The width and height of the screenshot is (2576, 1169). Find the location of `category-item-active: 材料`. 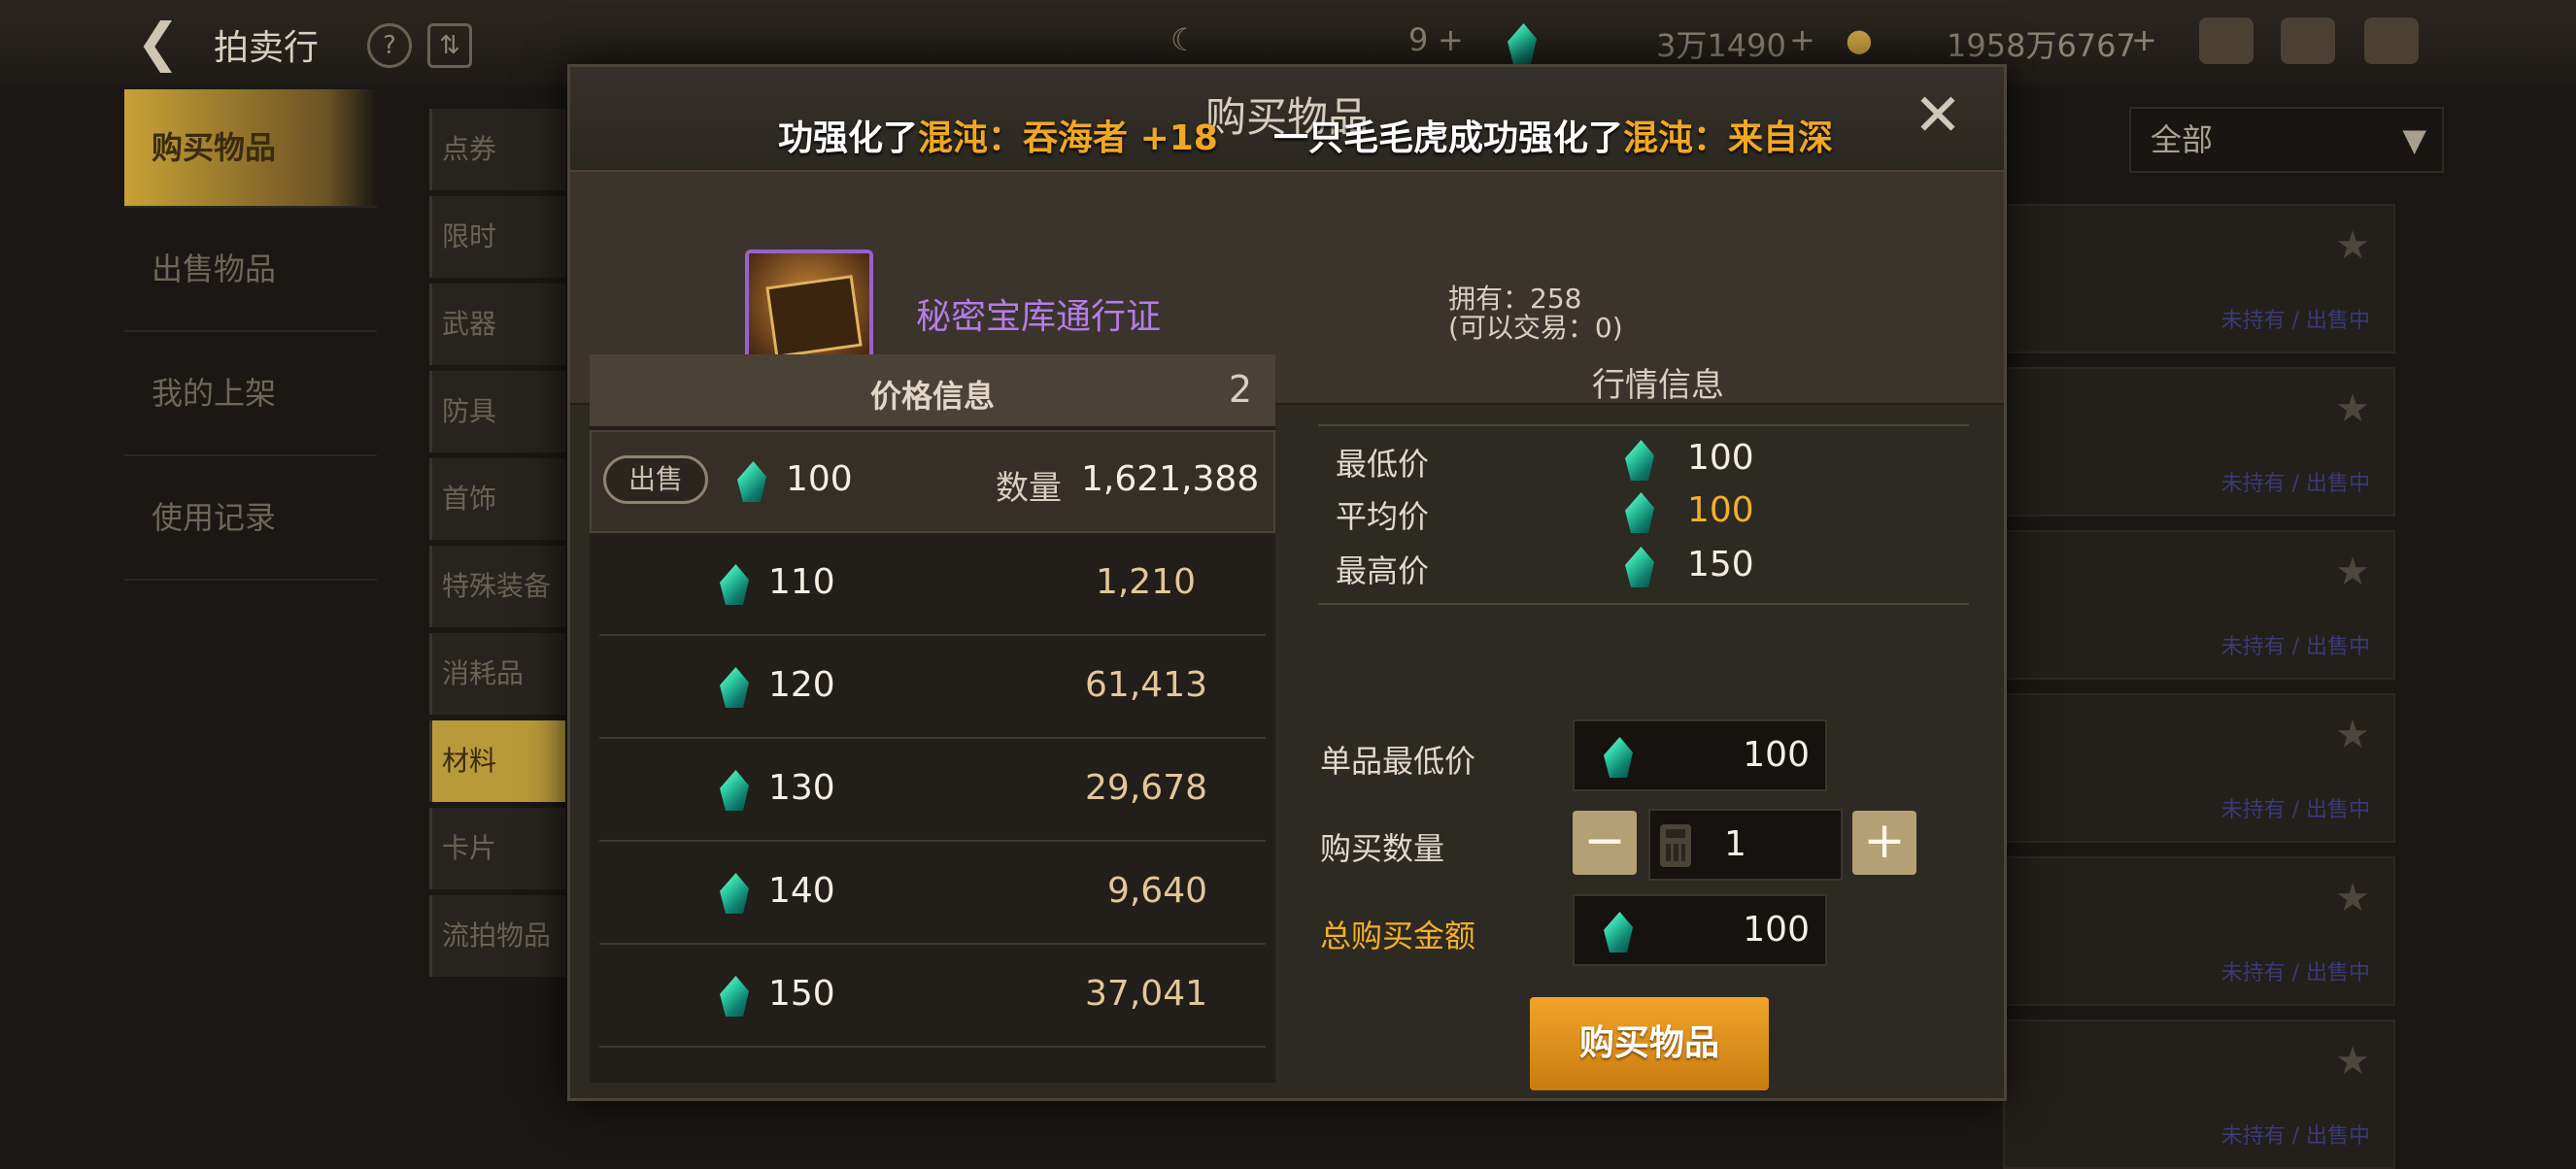

category-item-active: 材料 is located at coordinates (497, 761).